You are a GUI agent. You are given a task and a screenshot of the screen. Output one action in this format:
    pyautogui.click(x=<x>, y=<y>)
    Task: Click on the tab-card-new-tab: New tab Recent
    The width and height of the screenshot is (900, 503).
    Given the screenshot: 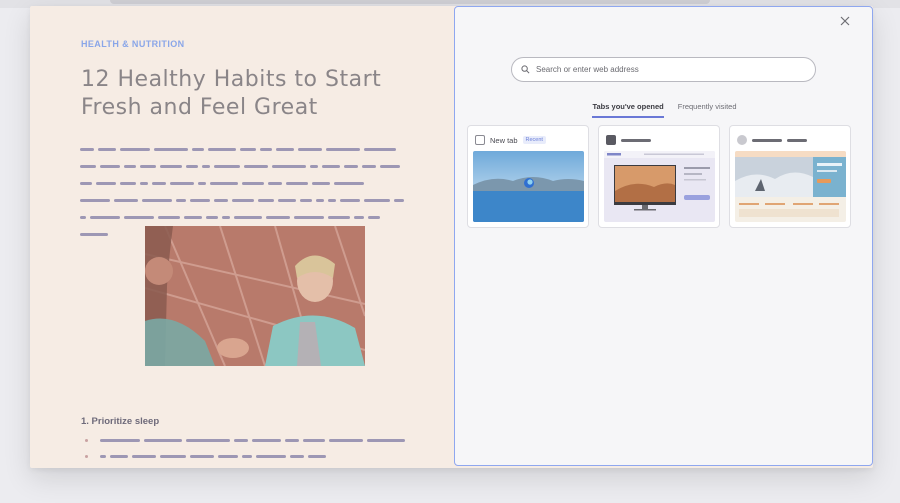 What is the action you would take?
    pyautogui.click(x=528, y=176)
    